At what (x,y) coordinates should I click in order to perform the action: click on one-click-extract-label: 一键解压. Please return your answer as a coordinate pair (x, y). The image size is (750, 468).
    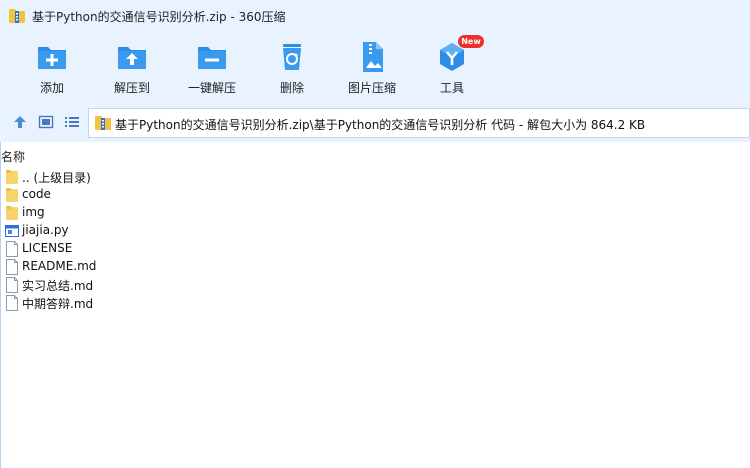
    Looking at the image, I should click on (211, 88).